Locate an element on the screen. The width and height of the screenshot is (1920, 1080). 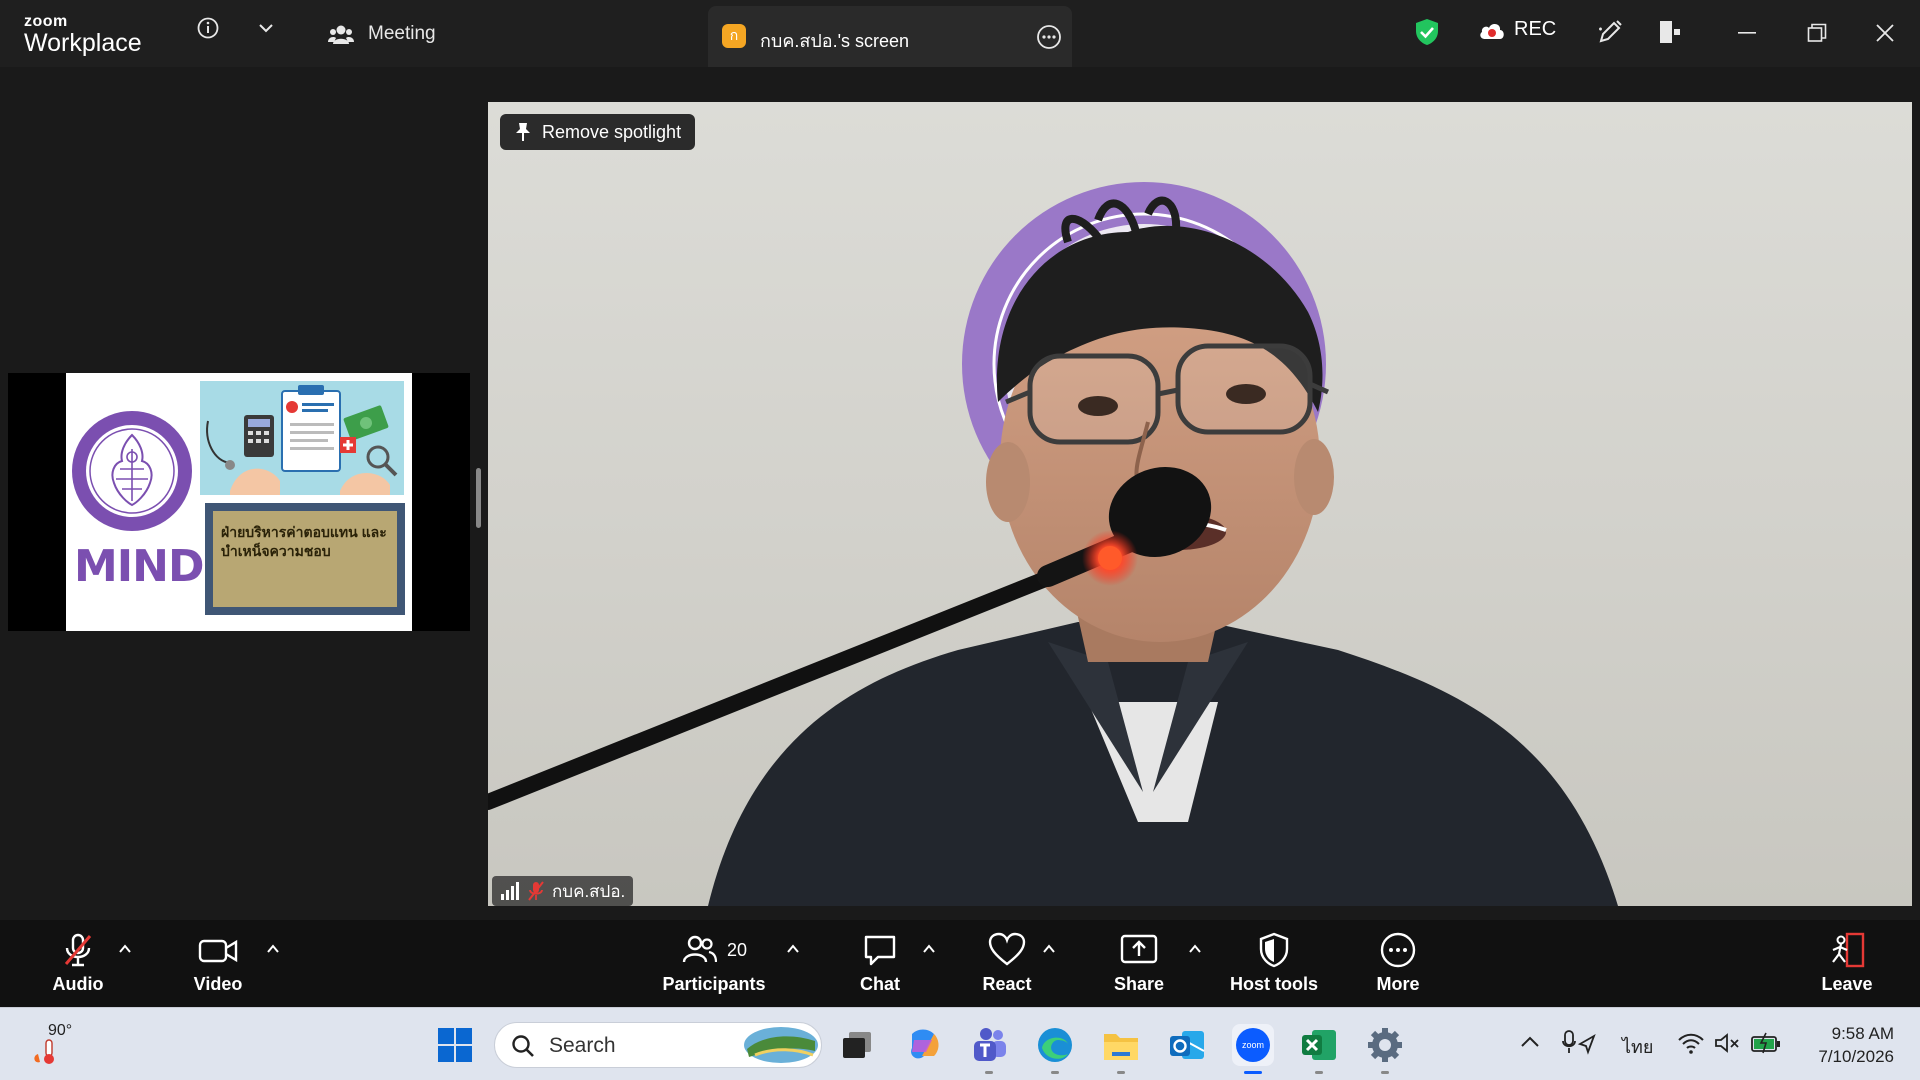
ministry-seal-icon is located at coordinates (132, 471).